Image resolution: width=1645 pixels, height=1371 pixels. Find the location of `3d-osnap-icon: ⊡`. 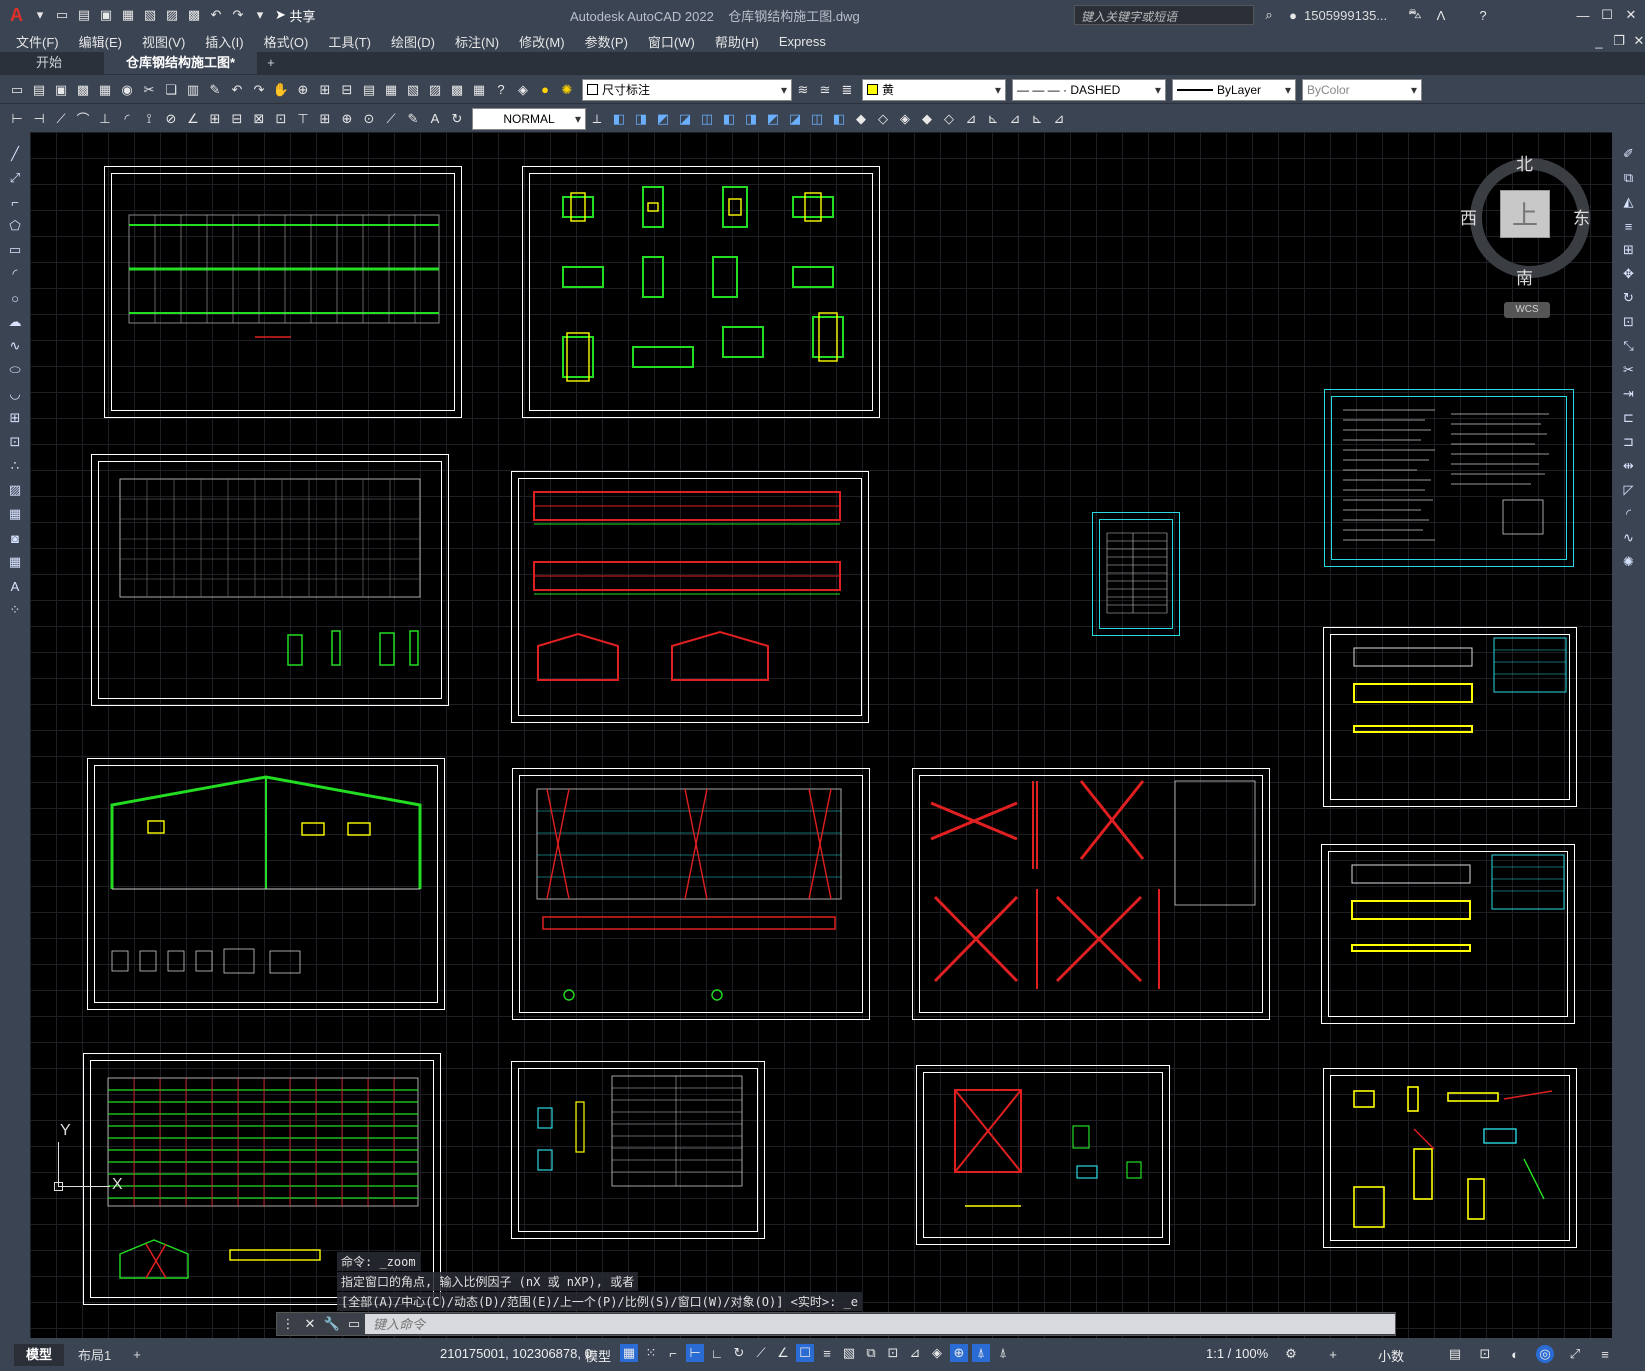

3d-osnap-icon: ⊡ is located at coordinates (893, 1353).